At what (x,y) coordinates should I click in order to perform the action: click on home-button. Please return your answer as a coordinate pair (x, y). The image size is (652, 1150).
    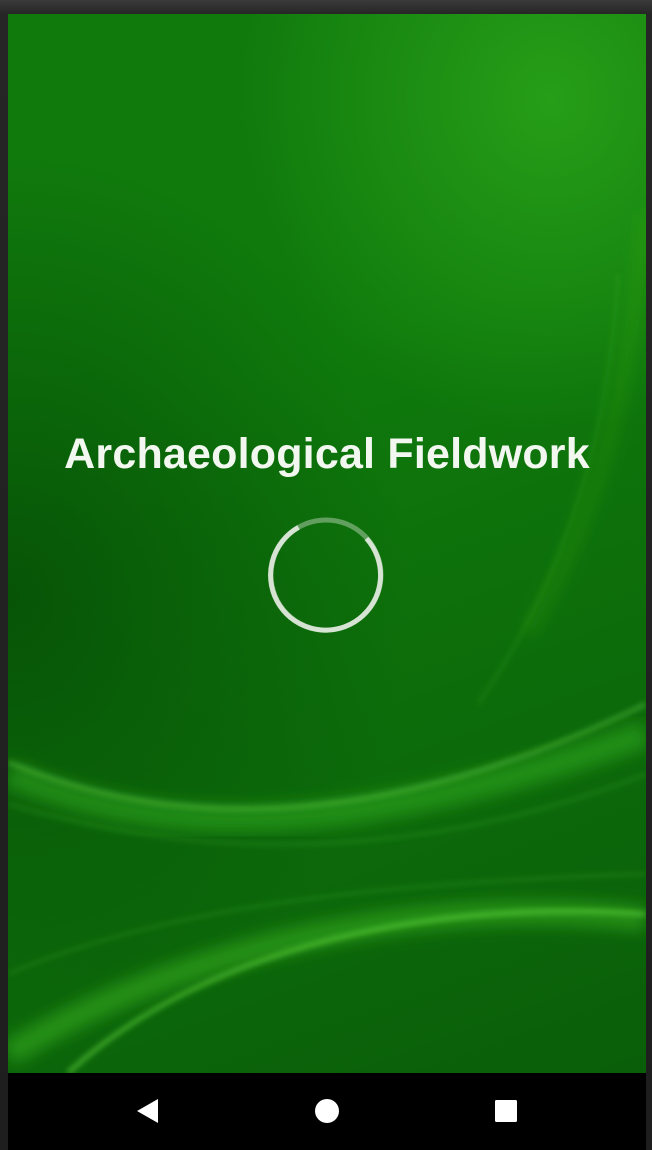
    Looking at the image, I should click on (327, 1111).